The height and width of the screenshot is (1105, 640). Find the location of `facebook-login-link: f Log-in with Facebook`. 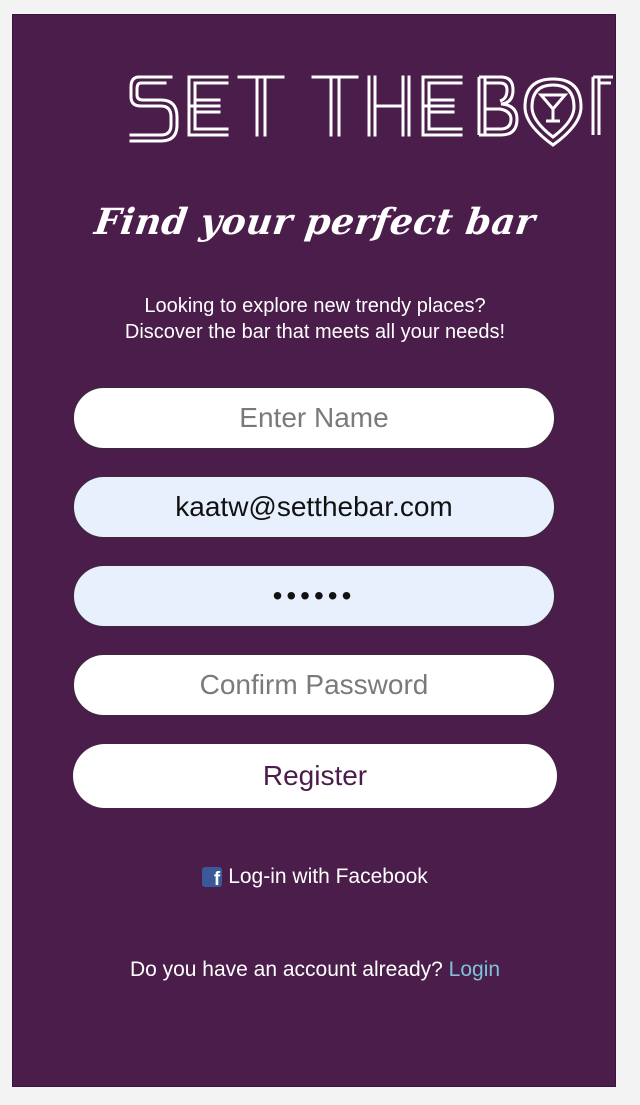

facebook-login-link: f Log-in with Facebook is located at coordinates (315, 877).